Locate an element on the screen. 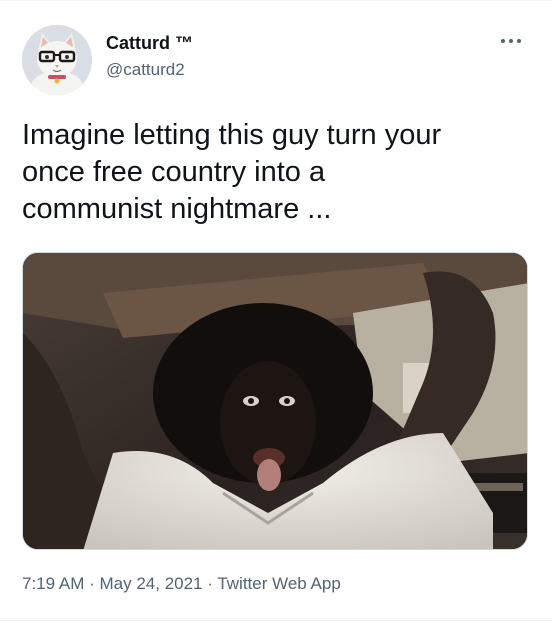 The width and height of the screenshot is (552, 640). author-handle: @catturd2 is located at coordinates (145, 70).